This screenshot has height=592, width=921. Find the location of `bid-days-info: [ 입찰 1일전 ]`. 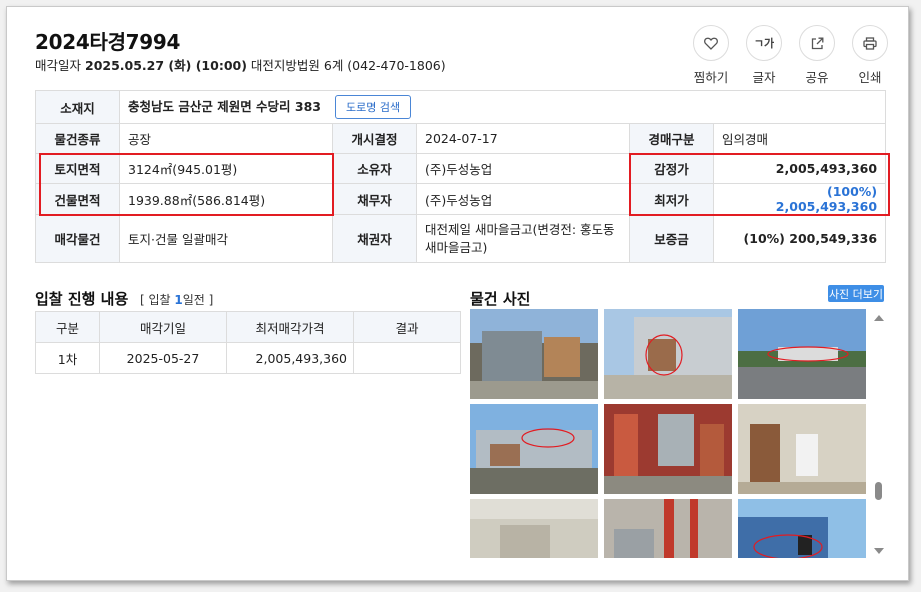

bid-days-info: [ 입찰 1일전 ] is located at coordinates (176, 299).